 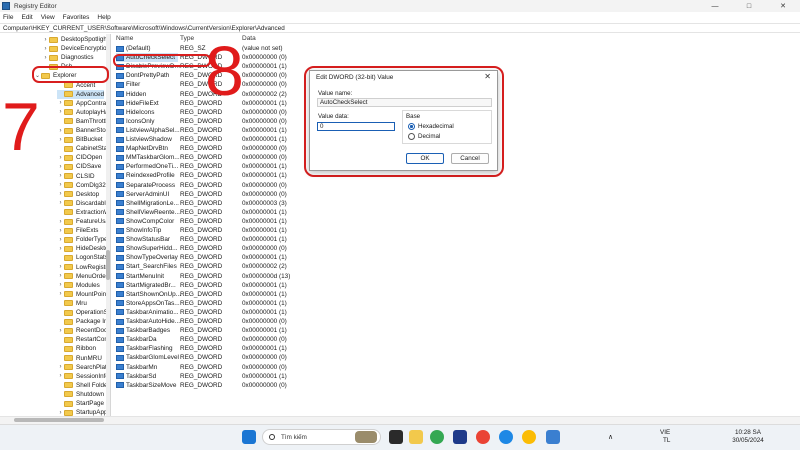 What do you see at coordinates (72, 303) in the screenshot?
I see `tree-item: Mru` at bounding box center [72, 303].